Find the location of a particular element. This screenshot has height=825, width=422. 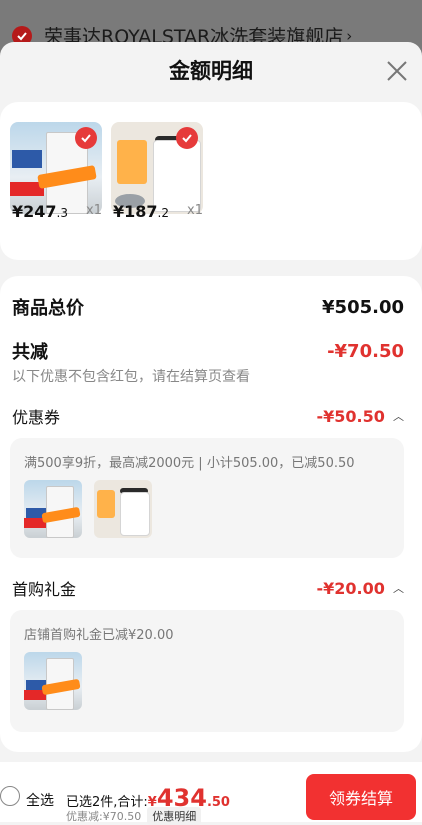

gift-label: 首购礼金 is located at coordinates (44, 589).